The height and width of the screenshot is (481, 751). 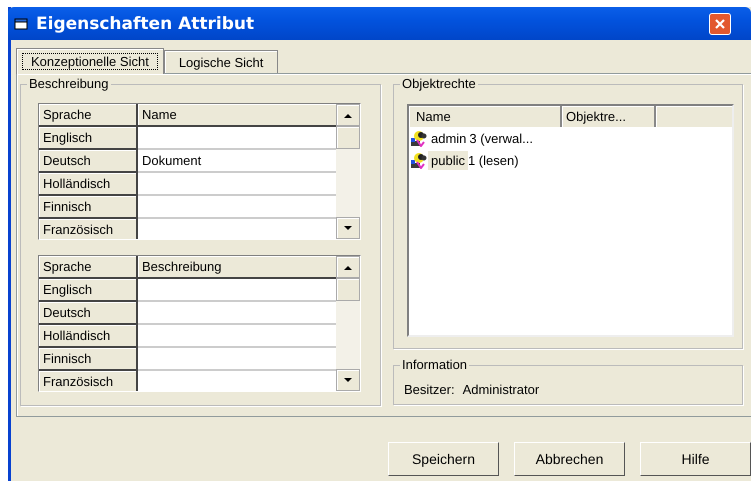 What do you see at coordinates (237, 161) in the screenshot?
I see `table-cell: Dokument` at bounding box center [237, 161].